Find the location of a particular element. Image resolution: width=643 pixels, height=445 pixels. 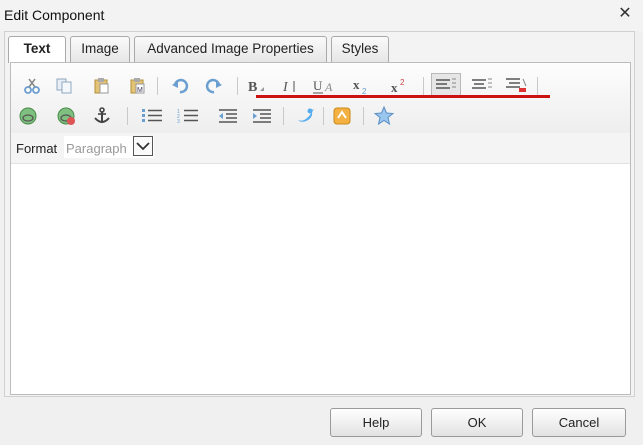

twitter-icon is located at coordinates (306, 116).